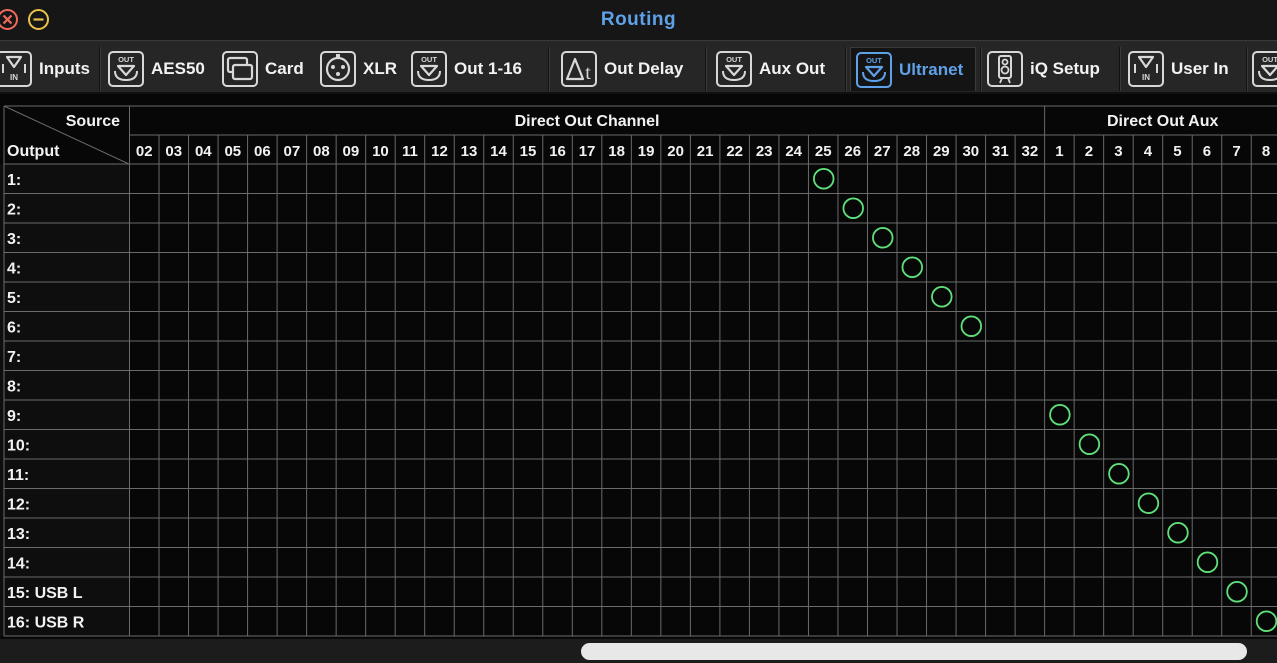  Describe the element at coordinates (778, 69) in the screenshot. I see `tab-aux-out: OUT Aux Out` at that location.